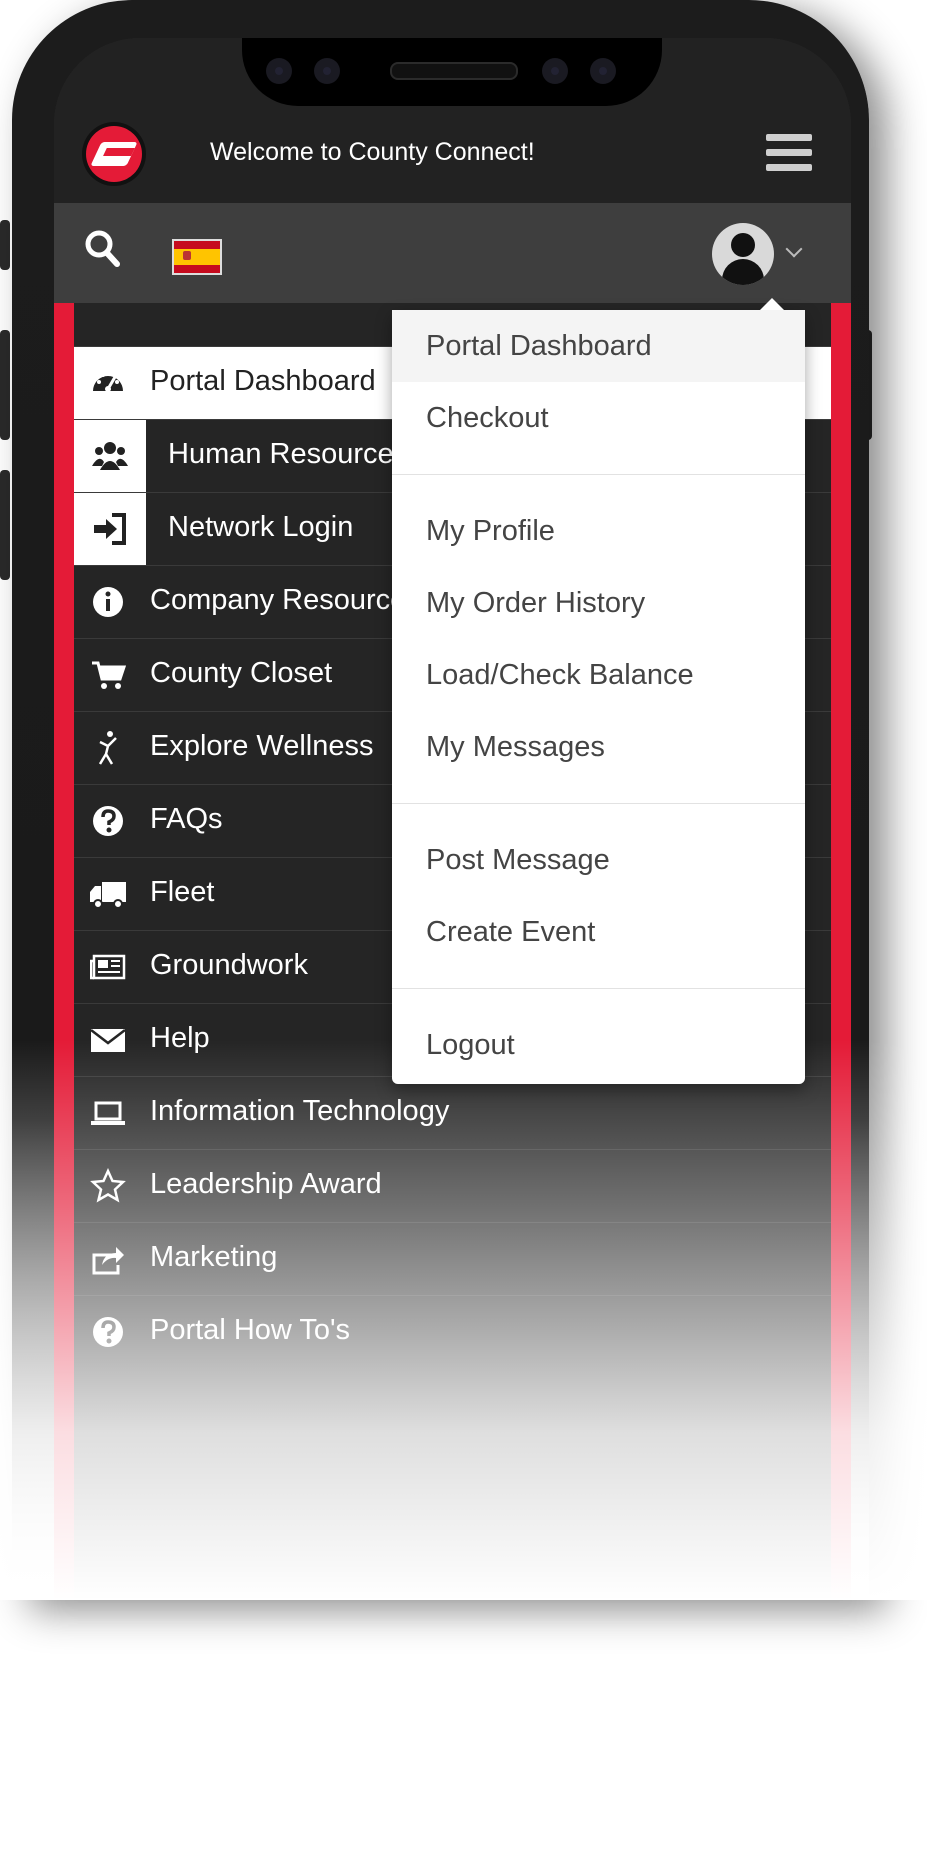 The width and height of the screenshot is (927, 1849). I want to click on app-toolbar, so click(452, 253).